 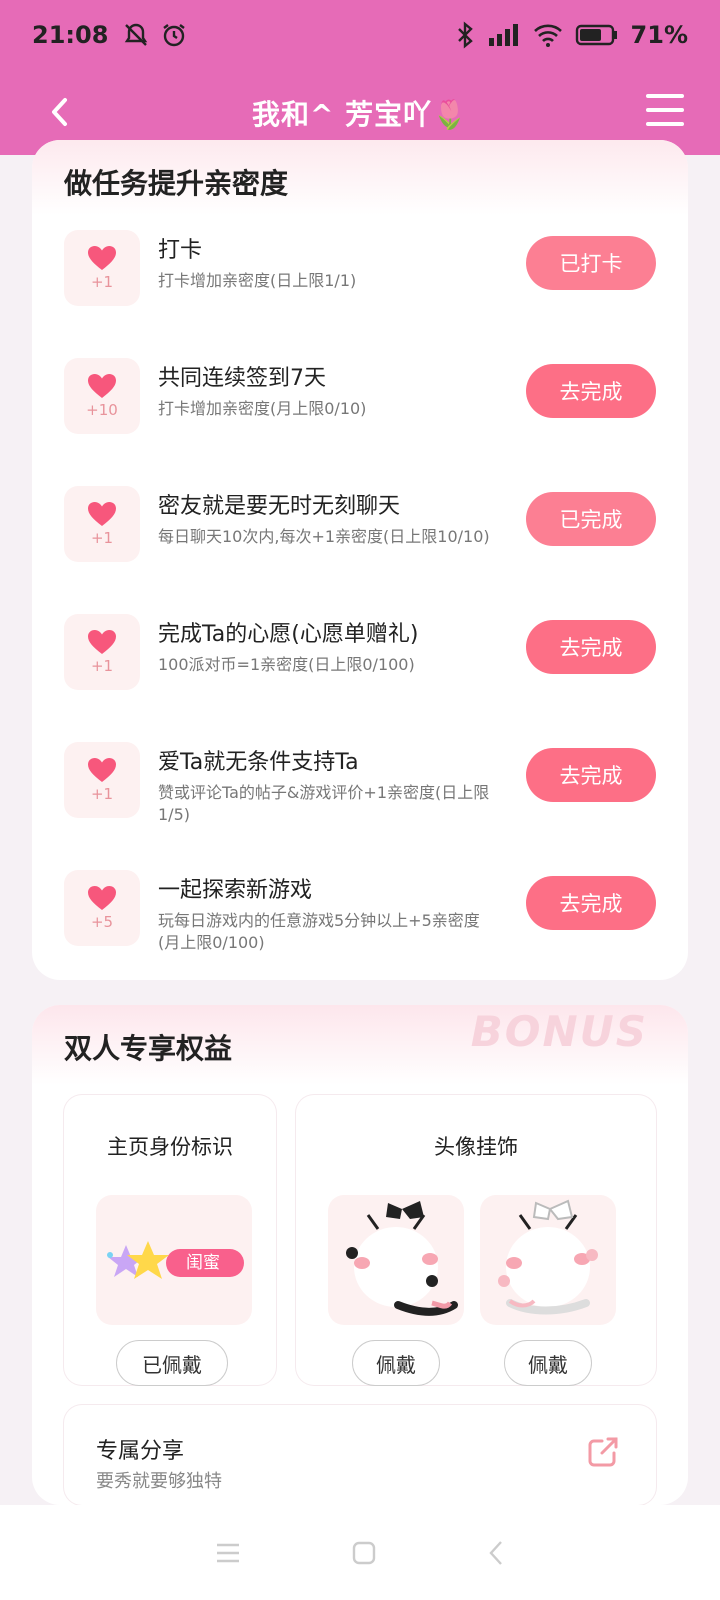 I want to click on back-button, so click(x=60, y=112).